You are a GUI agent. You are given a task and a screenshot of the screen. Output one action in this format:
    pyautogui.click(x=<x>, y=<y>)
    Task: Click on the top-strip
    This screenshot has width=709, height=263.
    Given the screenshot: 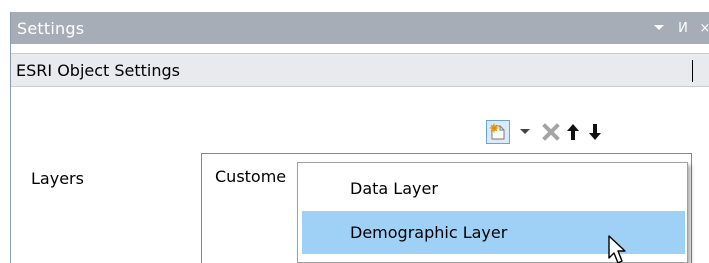 What is the action you would take?
    pyautogui.click(x=354, y=6)
    